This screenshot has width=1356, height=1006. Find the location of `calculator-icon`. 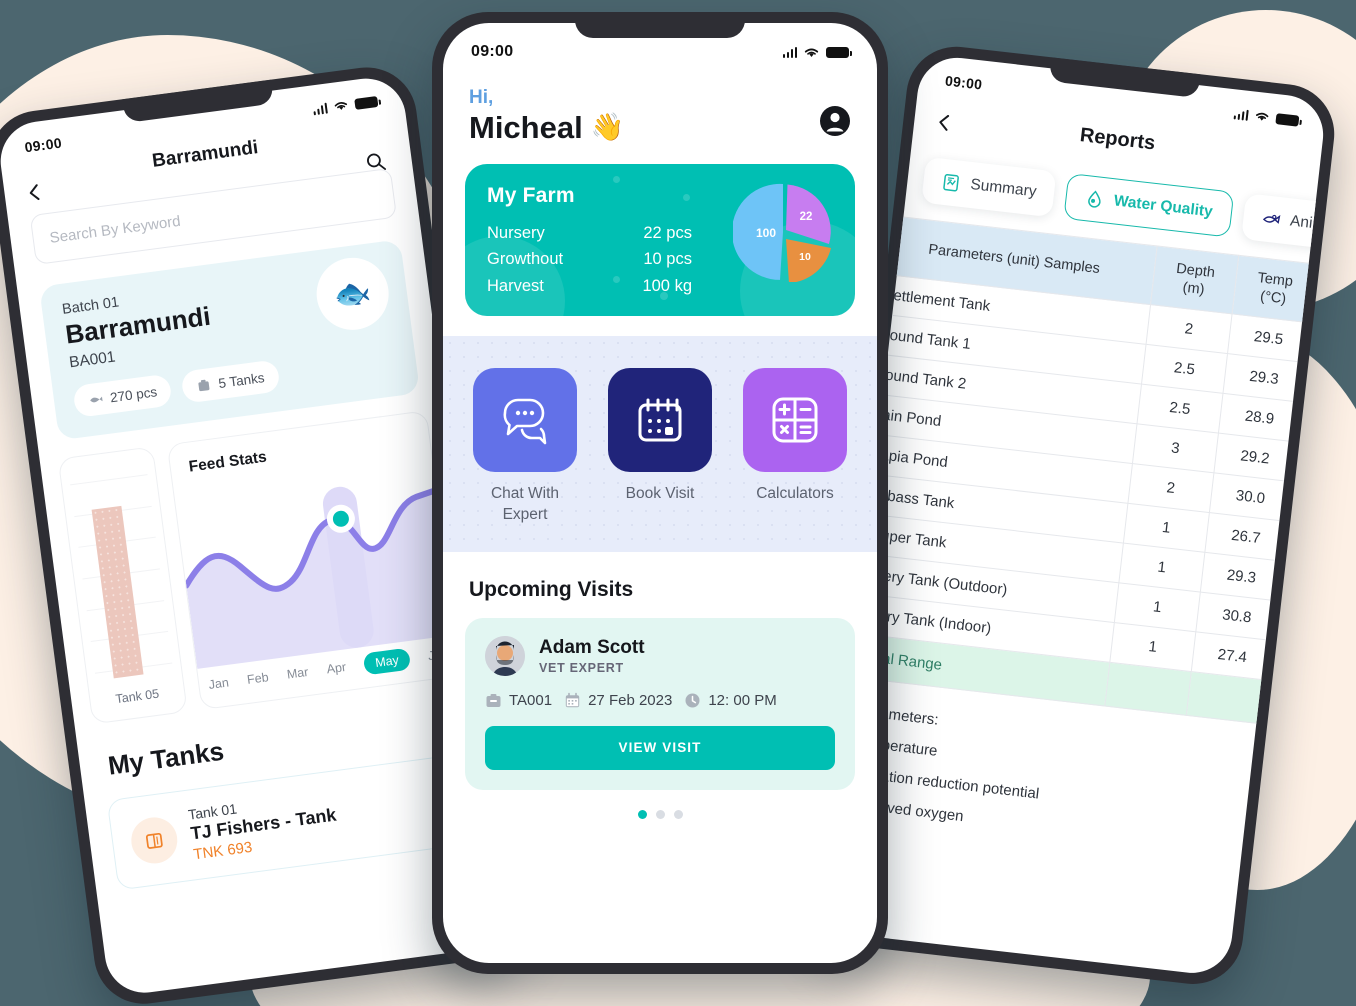

calculator-icon is located at coordinates (795, 420).